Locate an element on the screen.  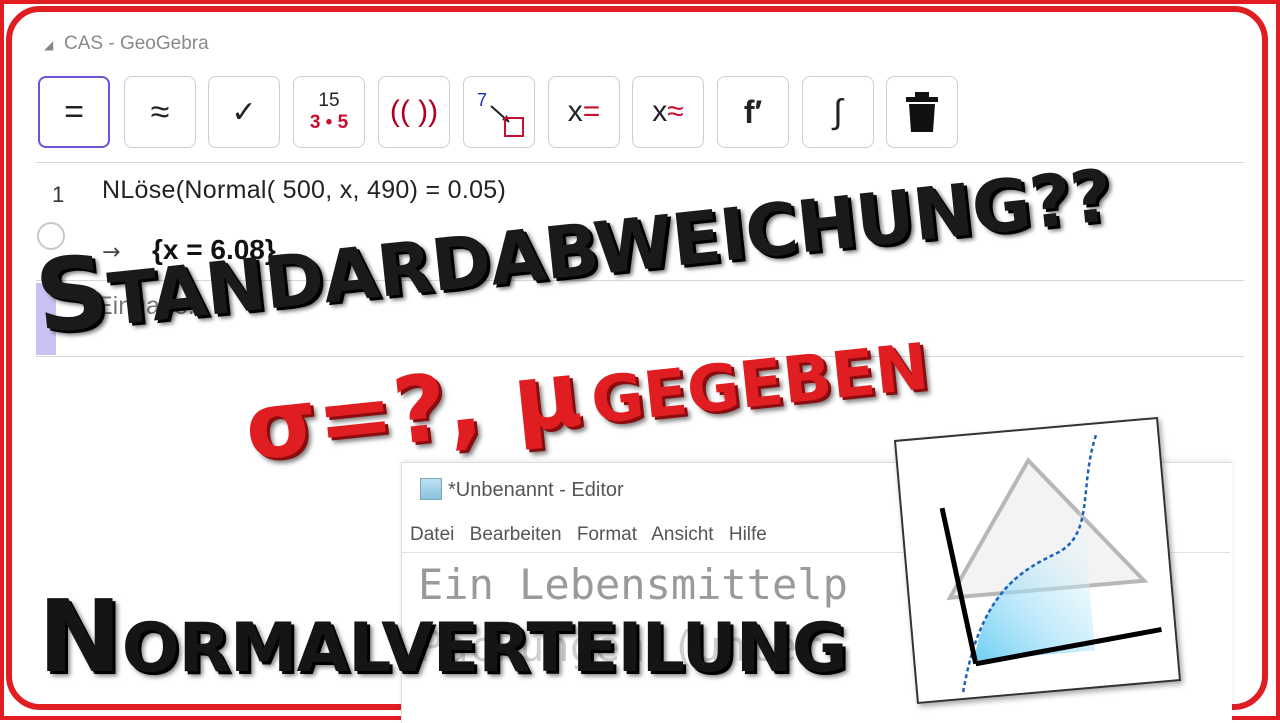
graph-card is located at coordinates (1037, 560).